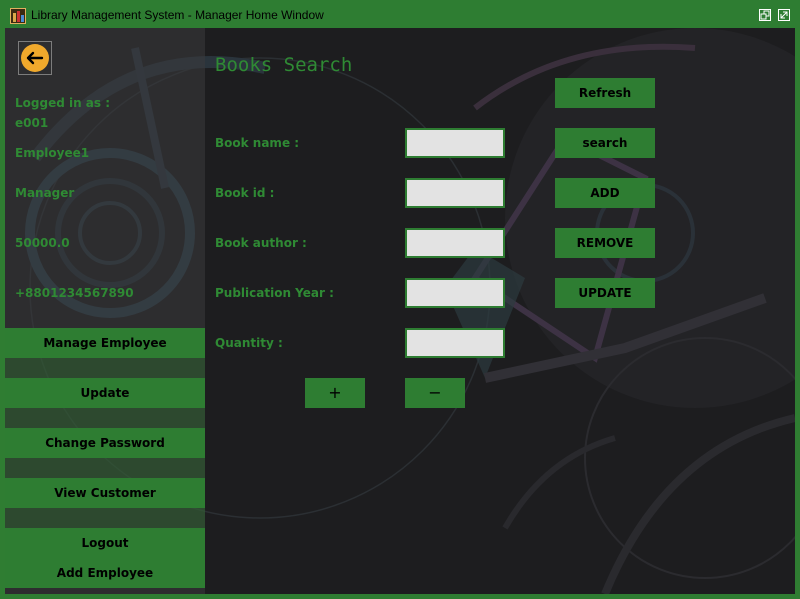  I want to click on maximize-button, so click(784, 15).